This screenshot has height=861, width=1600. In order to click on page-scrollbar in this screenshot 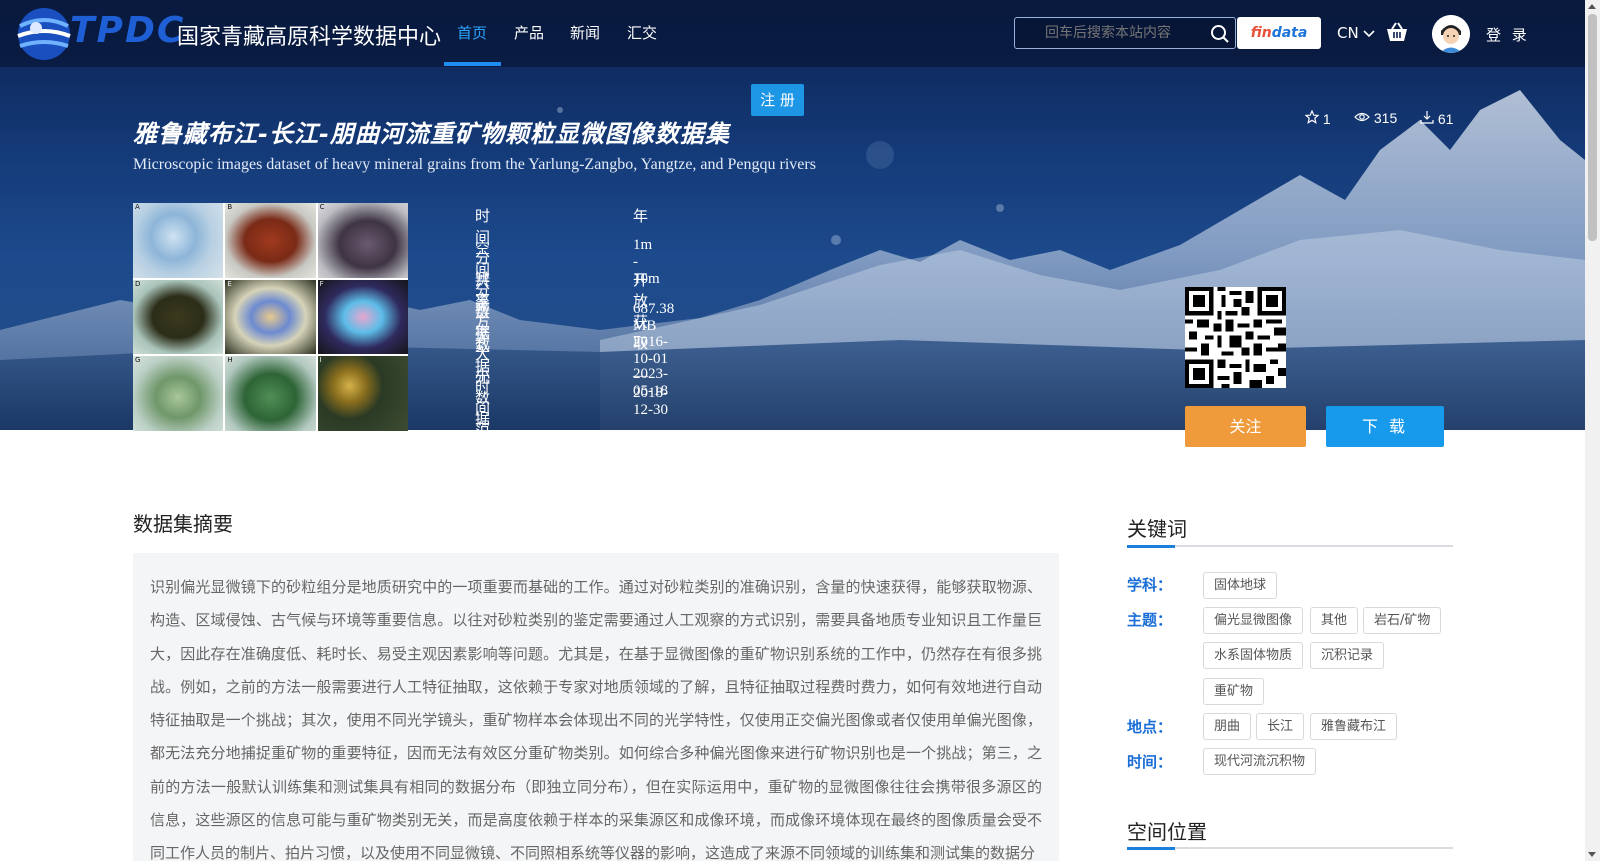, I will do `click(1592, 430)`.